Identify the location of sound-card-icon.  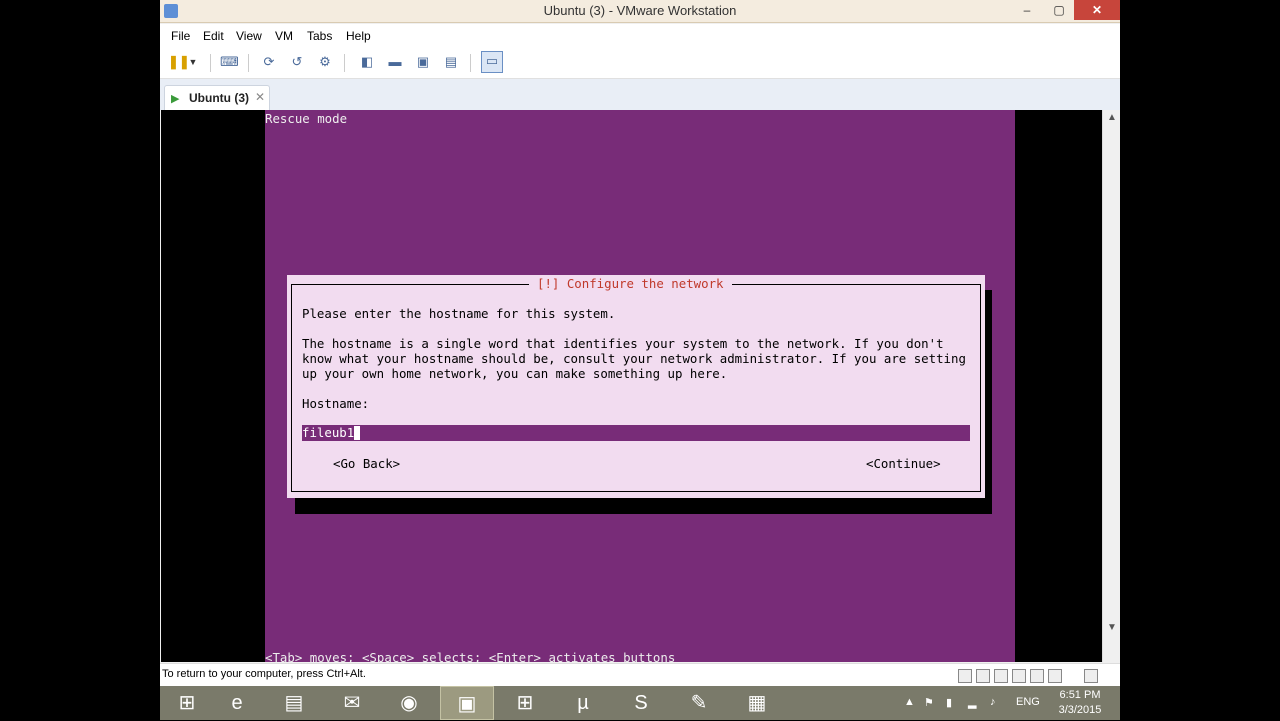
(1037, 676).